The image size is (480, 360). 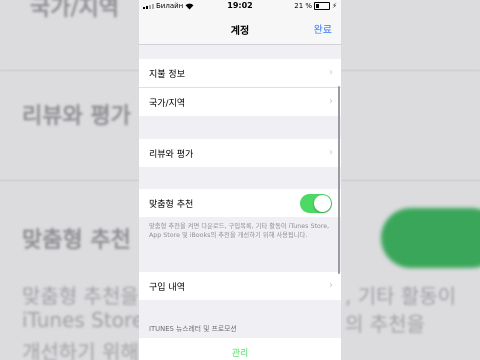 I want to click on backdrop-text: 맞춤형 추천, so click(x=76, y=240).